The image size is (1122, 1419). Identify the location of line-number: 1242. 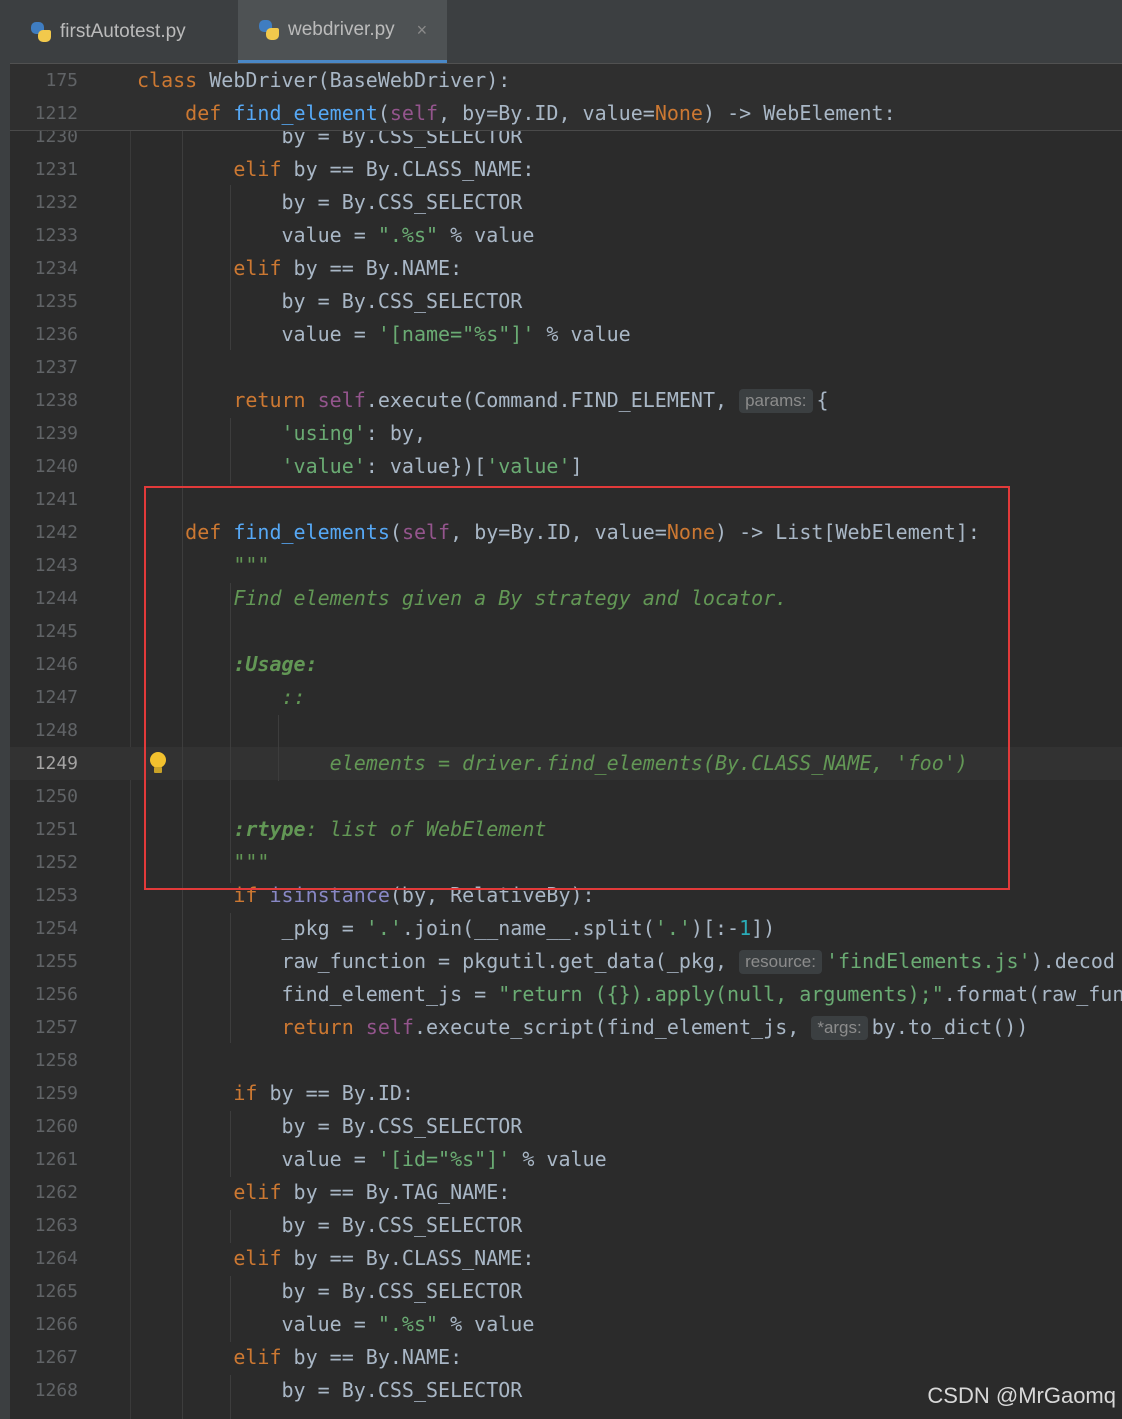
(56, 532).